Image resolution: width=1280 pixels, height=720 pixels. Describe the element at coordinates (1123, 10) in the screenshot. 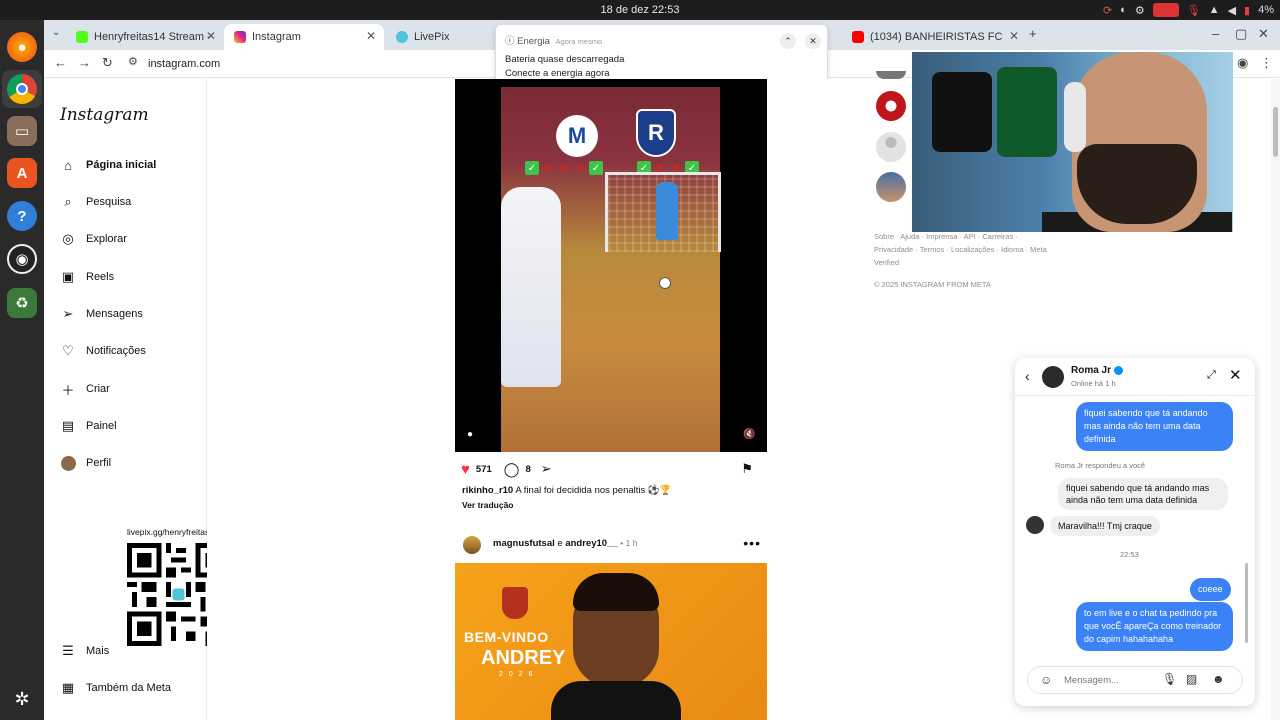

I see `theme-icon: ◐` at that location.